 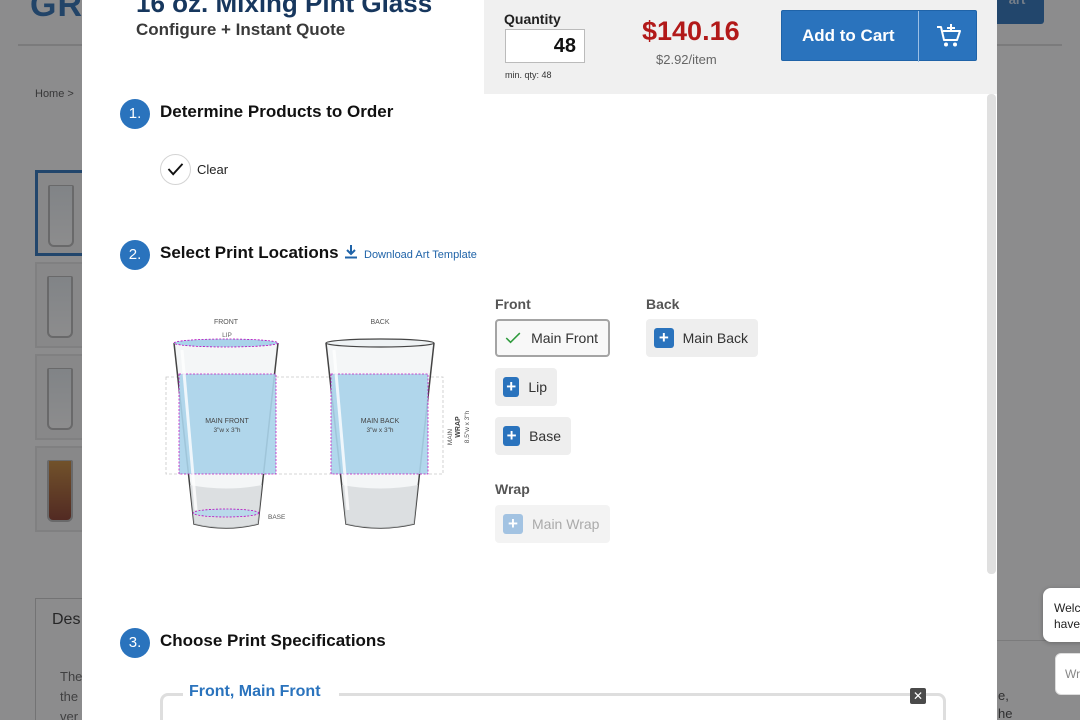 I want to click on chat-greeting-line: have, so click(x=1067, y=624).